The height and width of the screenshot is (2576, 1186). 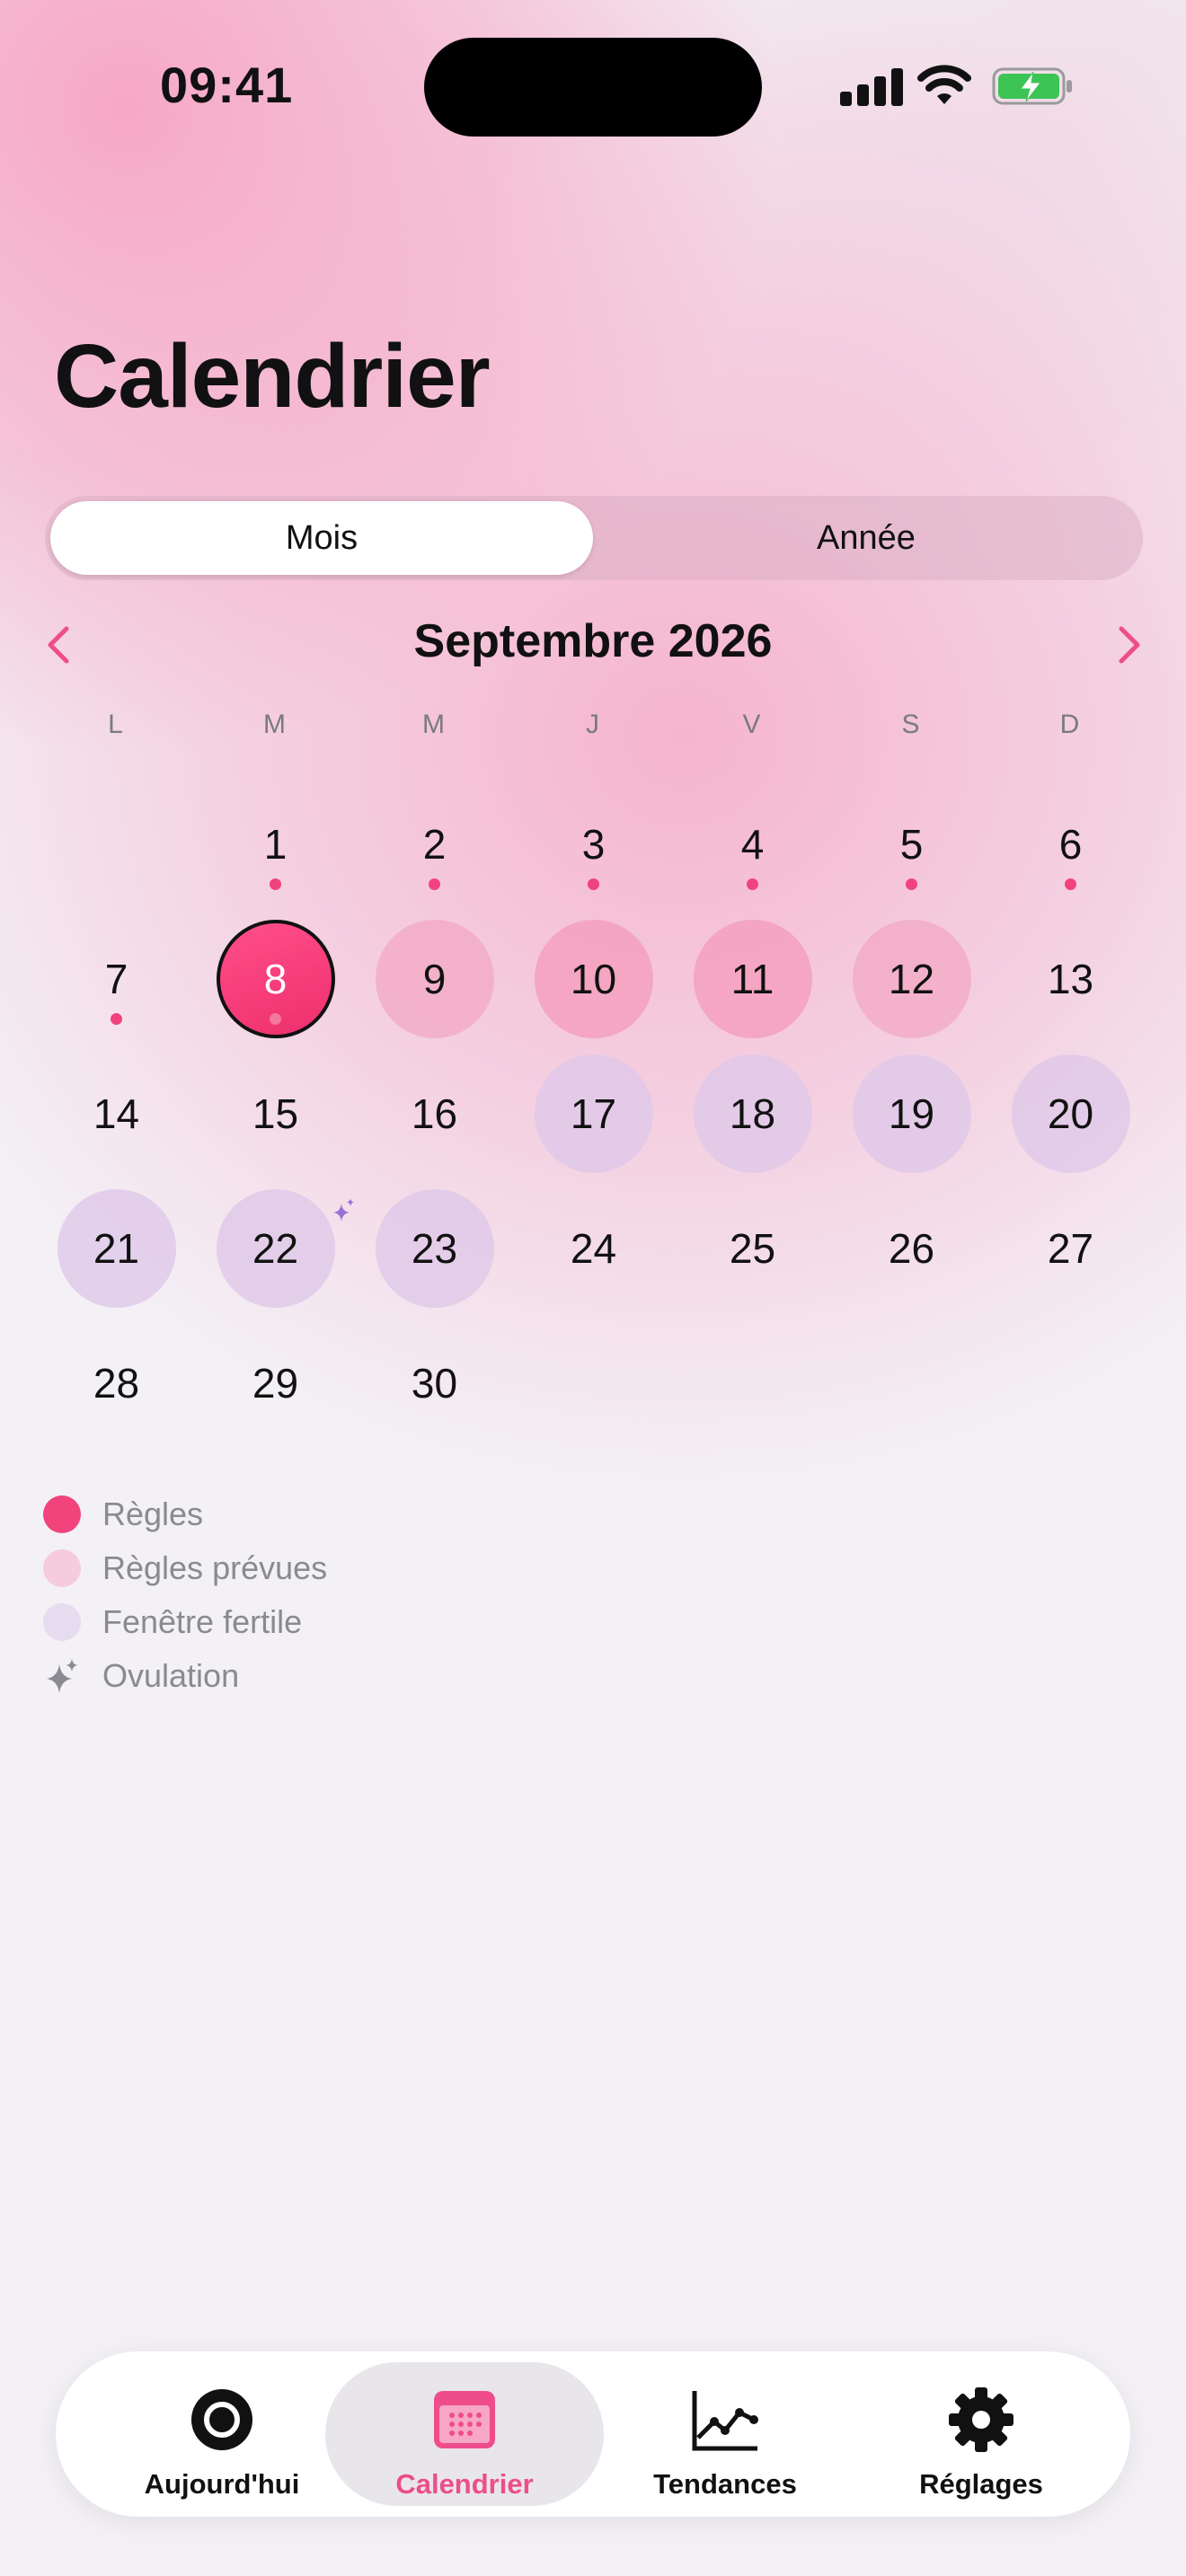 I want to click on day-bubble: 22, so click(x=285, y=1248).